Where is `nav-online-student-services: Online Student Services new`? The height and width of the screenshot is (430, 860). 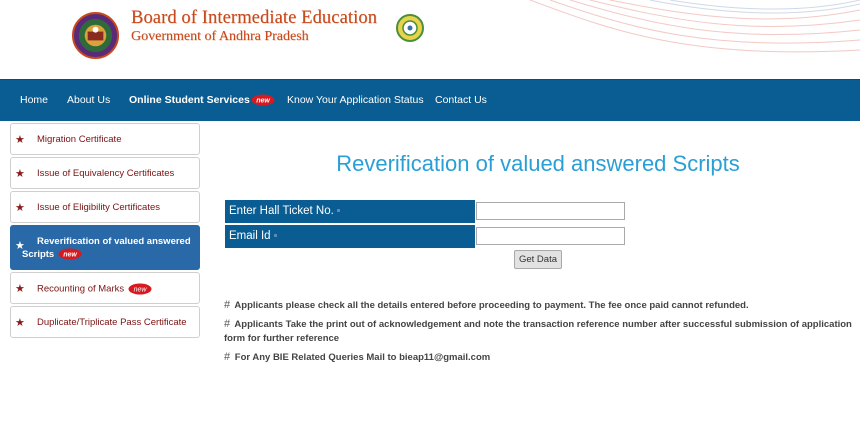
nav-online-student-services: Online Student Services new is located at coordinates (202, 100).